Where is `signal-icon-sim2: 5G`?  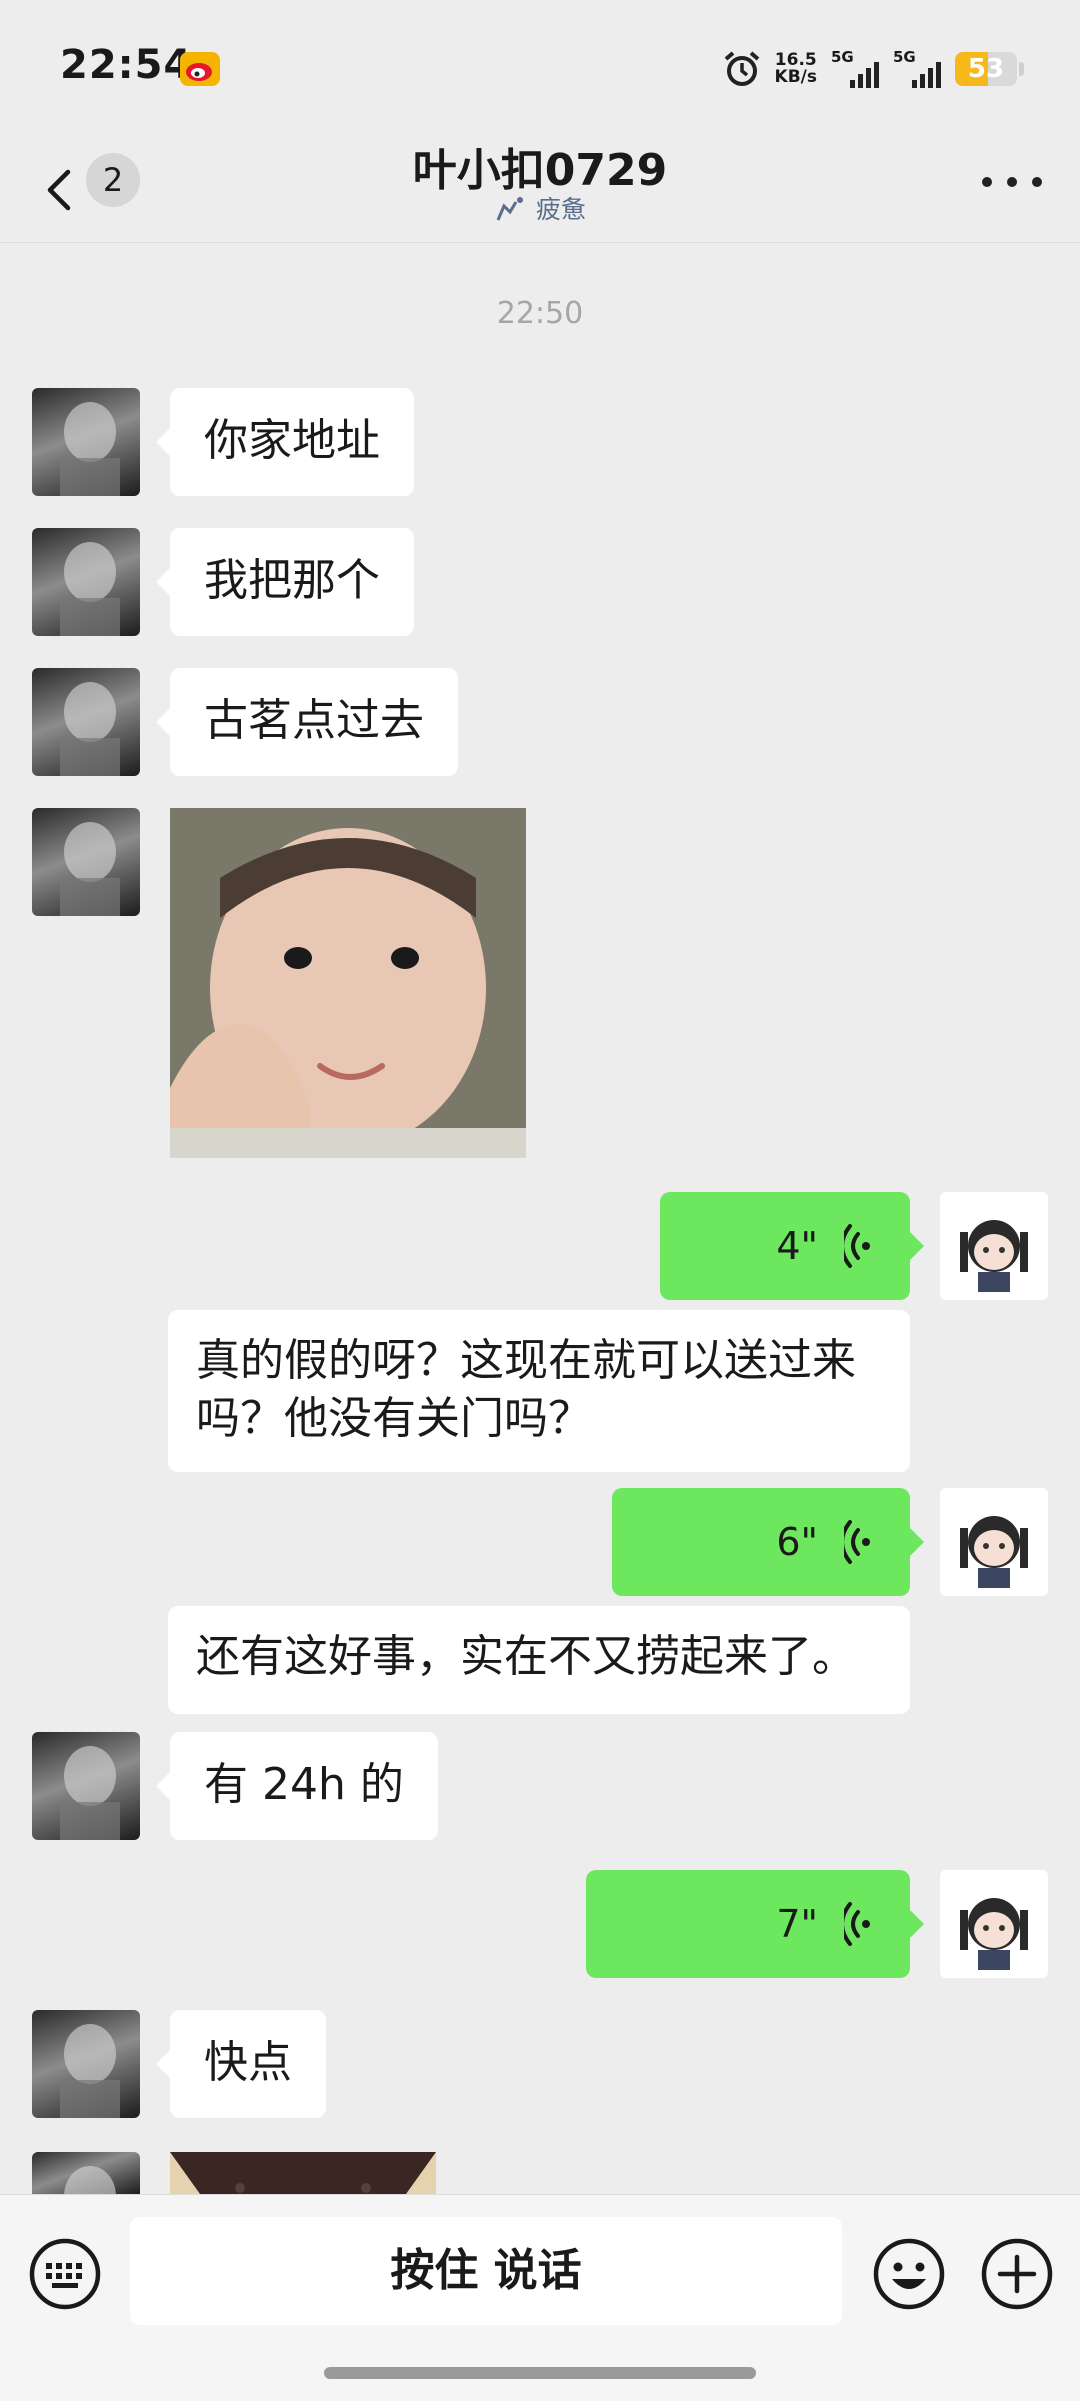 signal-icon-sim2: 5G is located at coordinates (917, 69).